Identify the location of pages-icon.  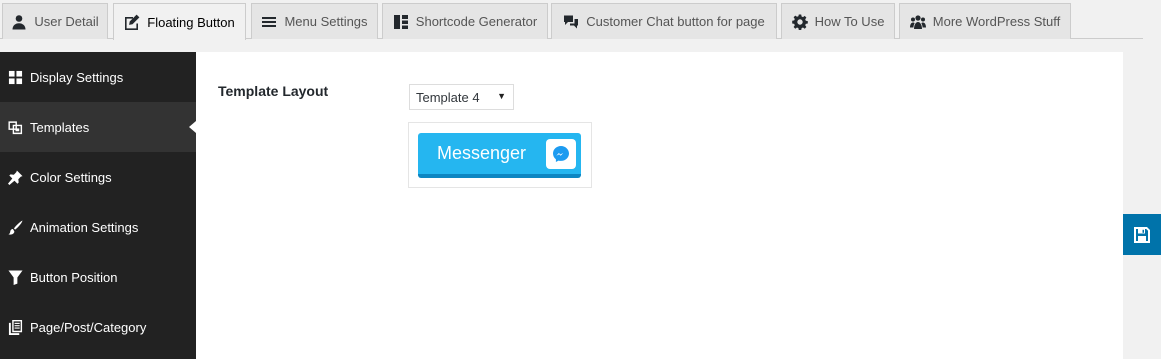
(15, 327).